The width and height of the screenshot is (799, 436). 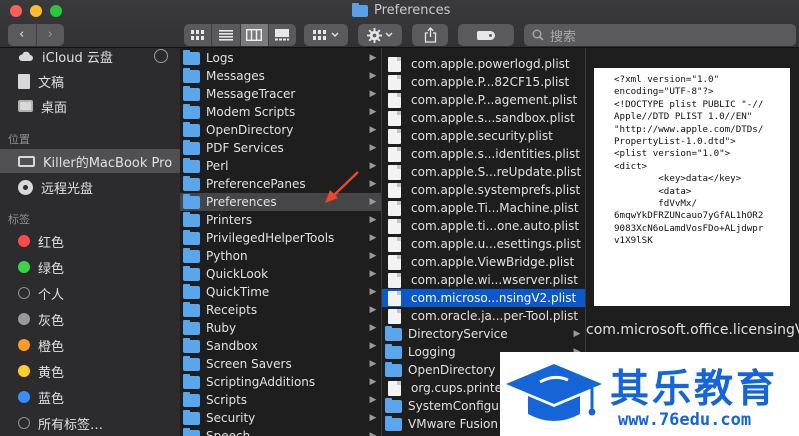 What do you see at coordinates (483, 244) in the screenshot?
I see `file-row: com.apple.u...esettings.plist` at bounding box center [483, 244].